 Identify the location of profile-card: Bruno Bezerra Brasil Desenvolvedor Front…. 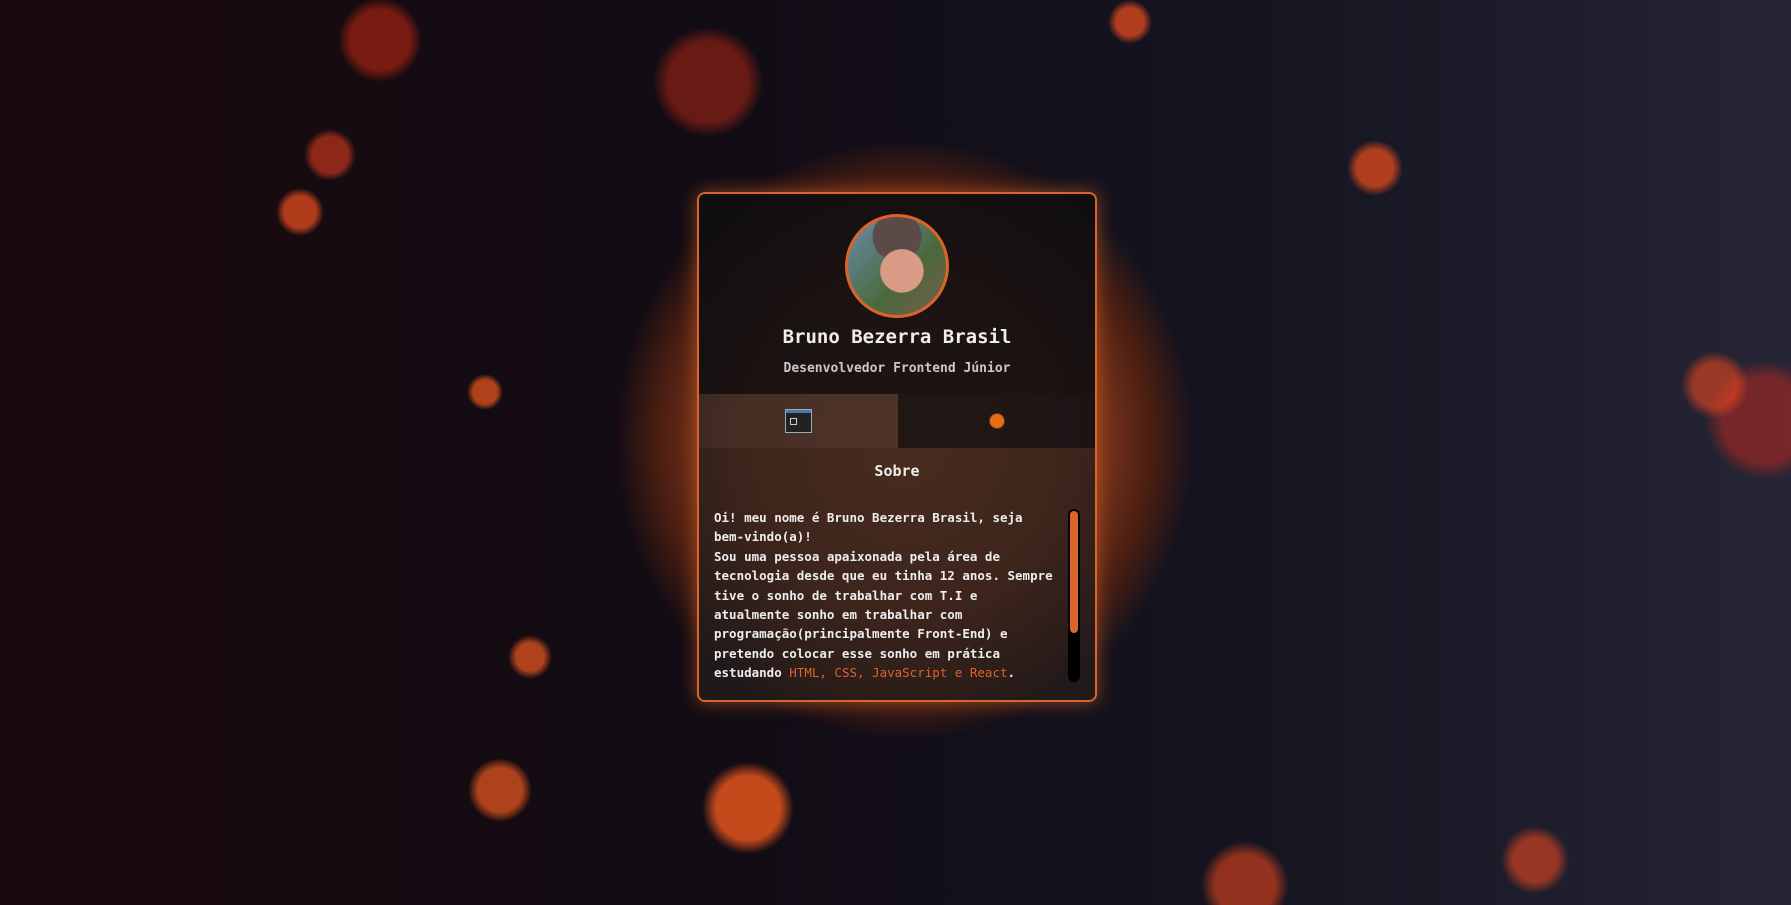
(897, 447).